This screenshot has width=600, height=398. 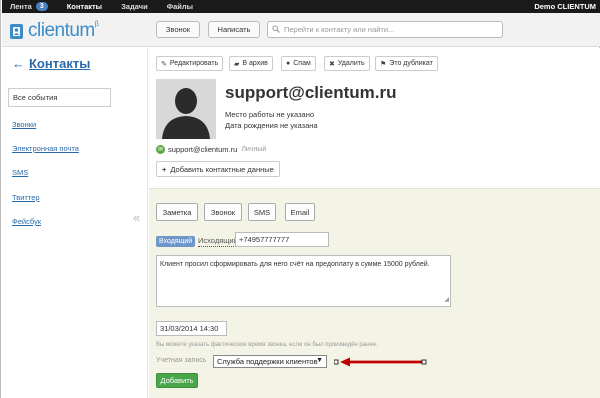 What do you see at coordinates (181, 360) in the screenshot?
I see `account-label: Учетная запись` at bounding box center [181, 360].